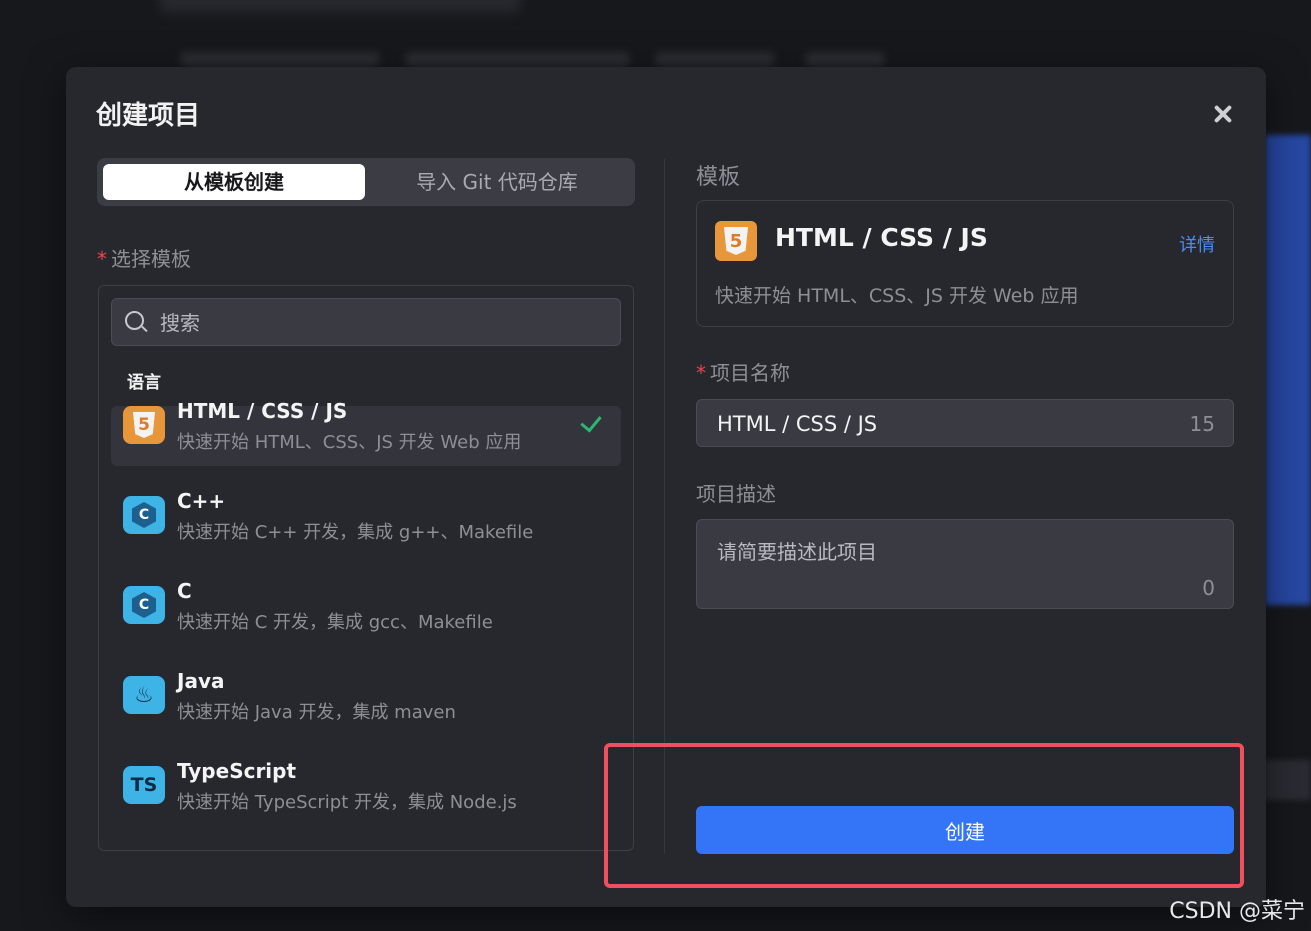  Describe the element at coordinates (942, 424) in the screenshot. I see `project-name-input` at that location.